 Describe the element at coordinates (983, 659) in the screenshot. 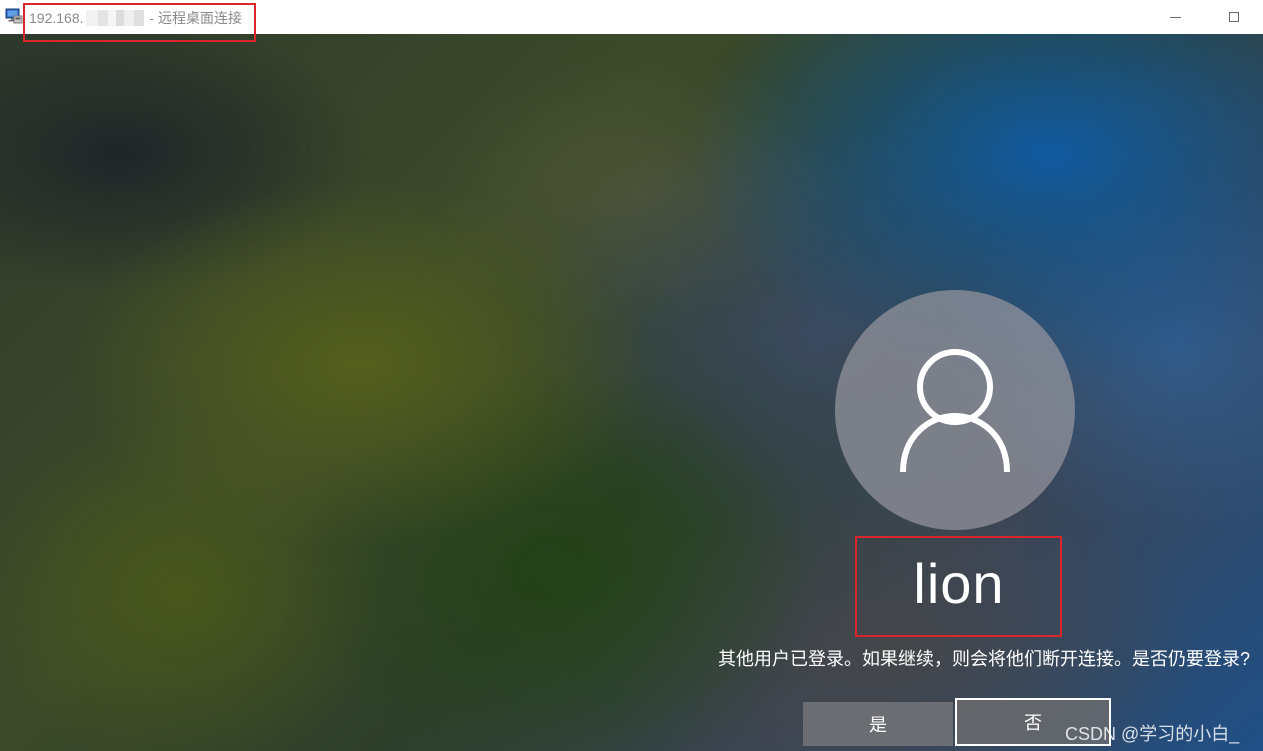

I see `other-user-logged-in-prompt: 其他用户已登录。如果继续，则会将他们断开连接。是否仍要登录?` at that location.